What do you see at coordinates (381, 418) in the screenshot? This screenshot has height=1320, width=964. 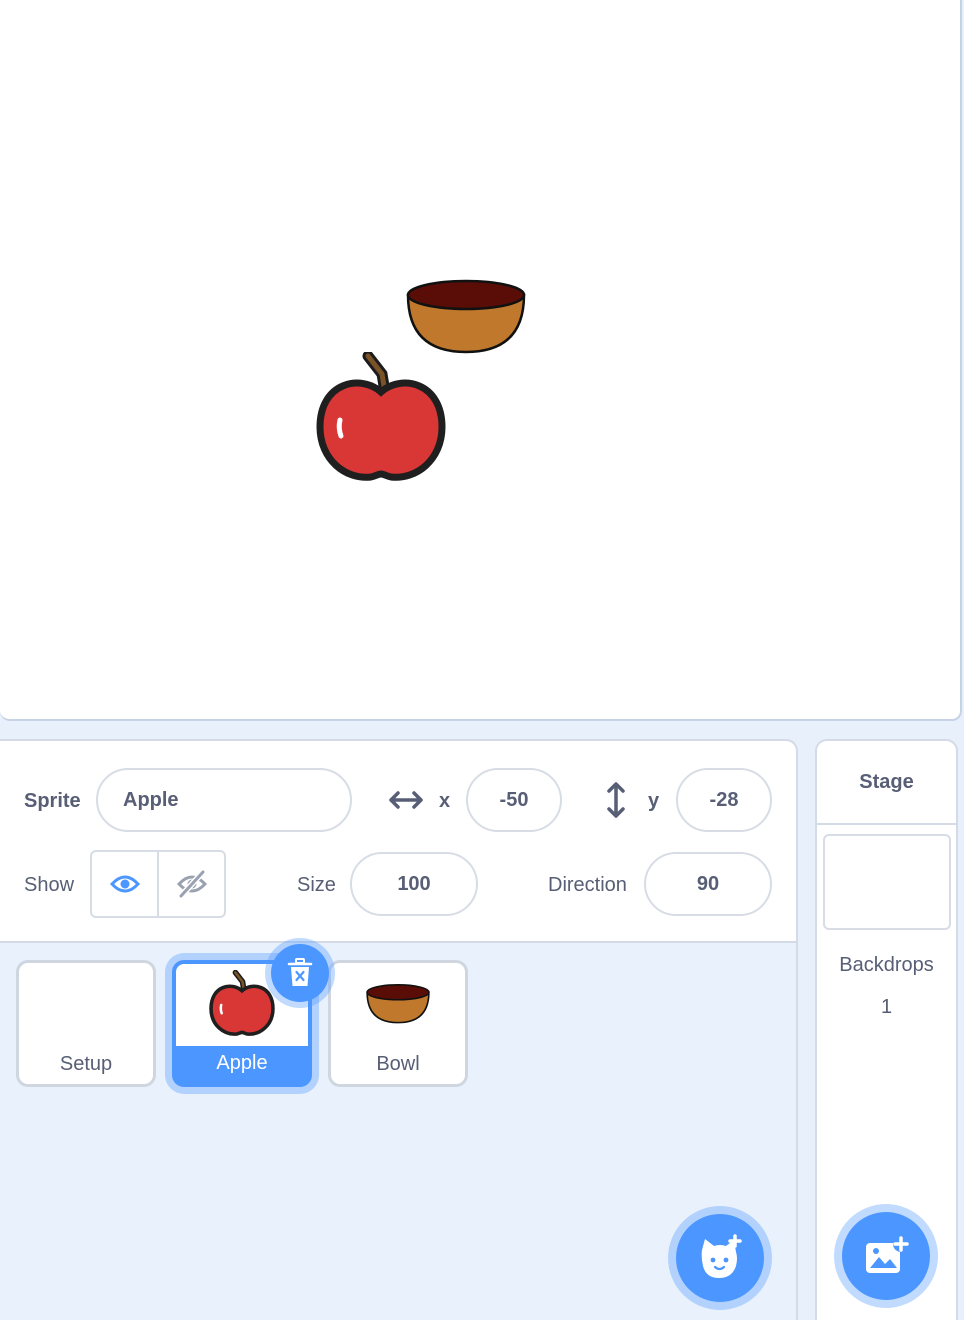 I see `apple-sprite` at bounding box center [381, 418].